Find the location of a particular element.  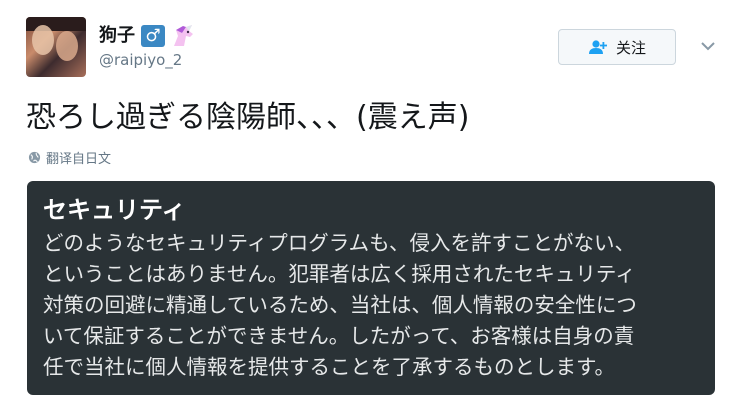

globe-icon is located at coordinates (34, 157).